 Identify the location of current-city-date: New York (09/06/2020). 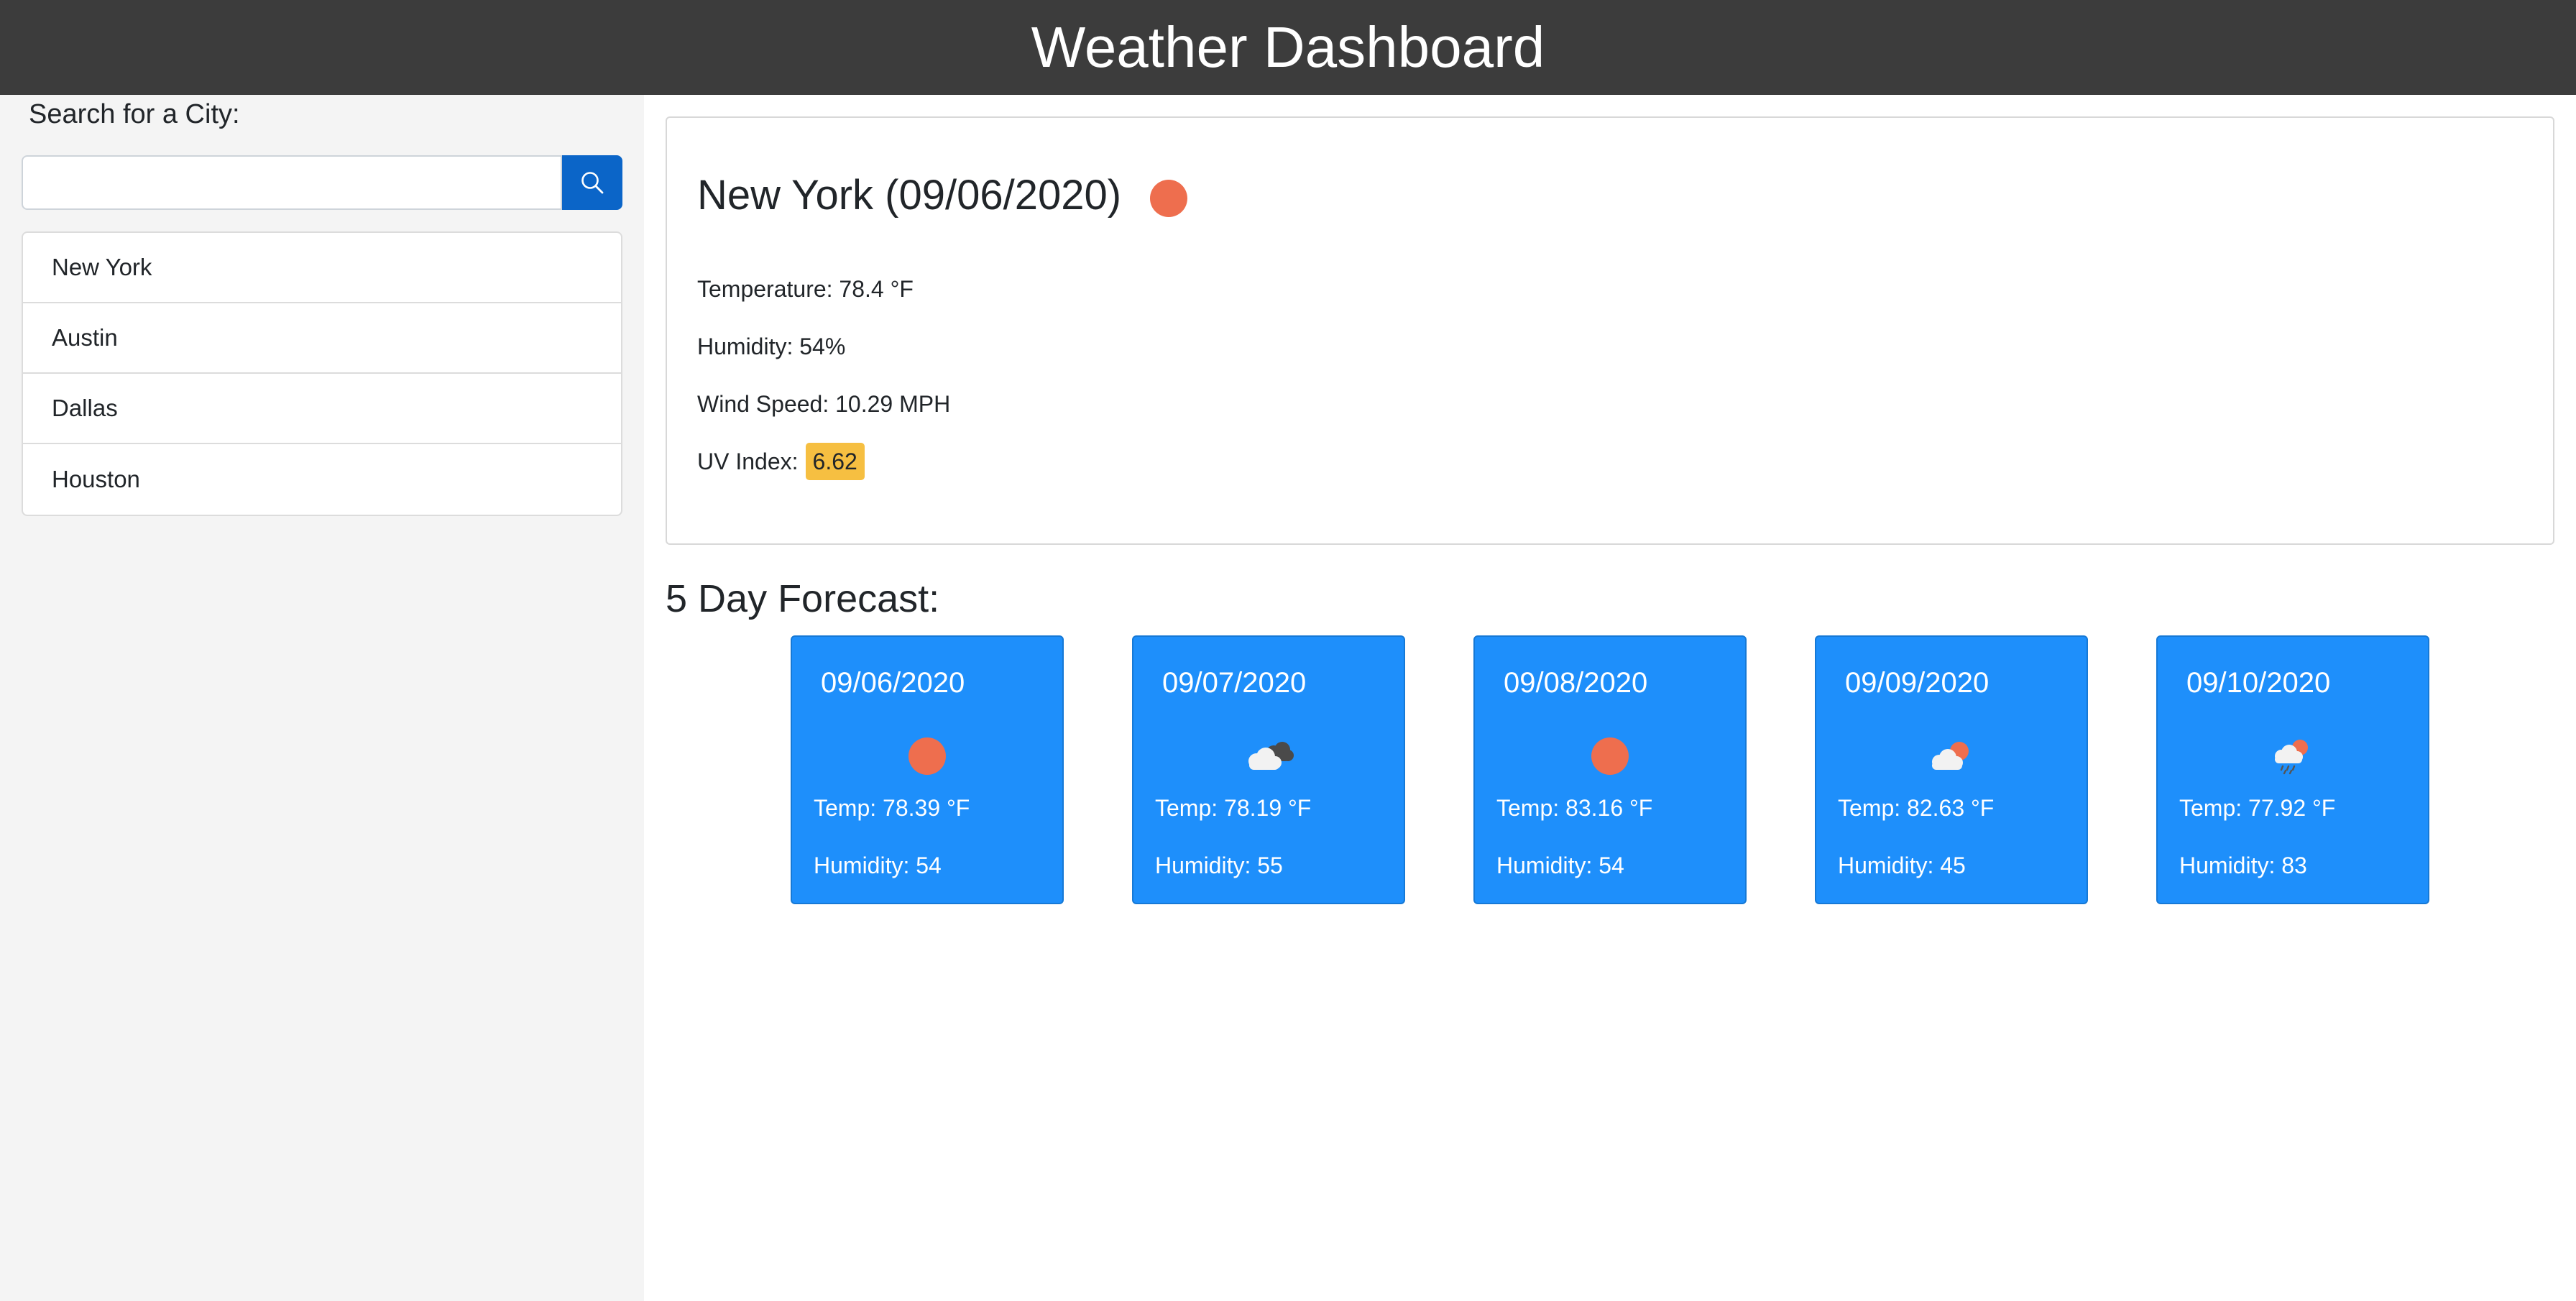
(909, 195).